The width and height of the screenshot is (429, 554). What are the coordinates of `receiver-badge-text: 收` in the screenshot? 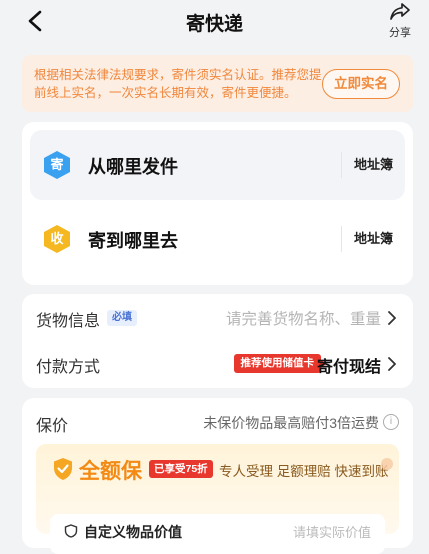 It's located at (57, 238).